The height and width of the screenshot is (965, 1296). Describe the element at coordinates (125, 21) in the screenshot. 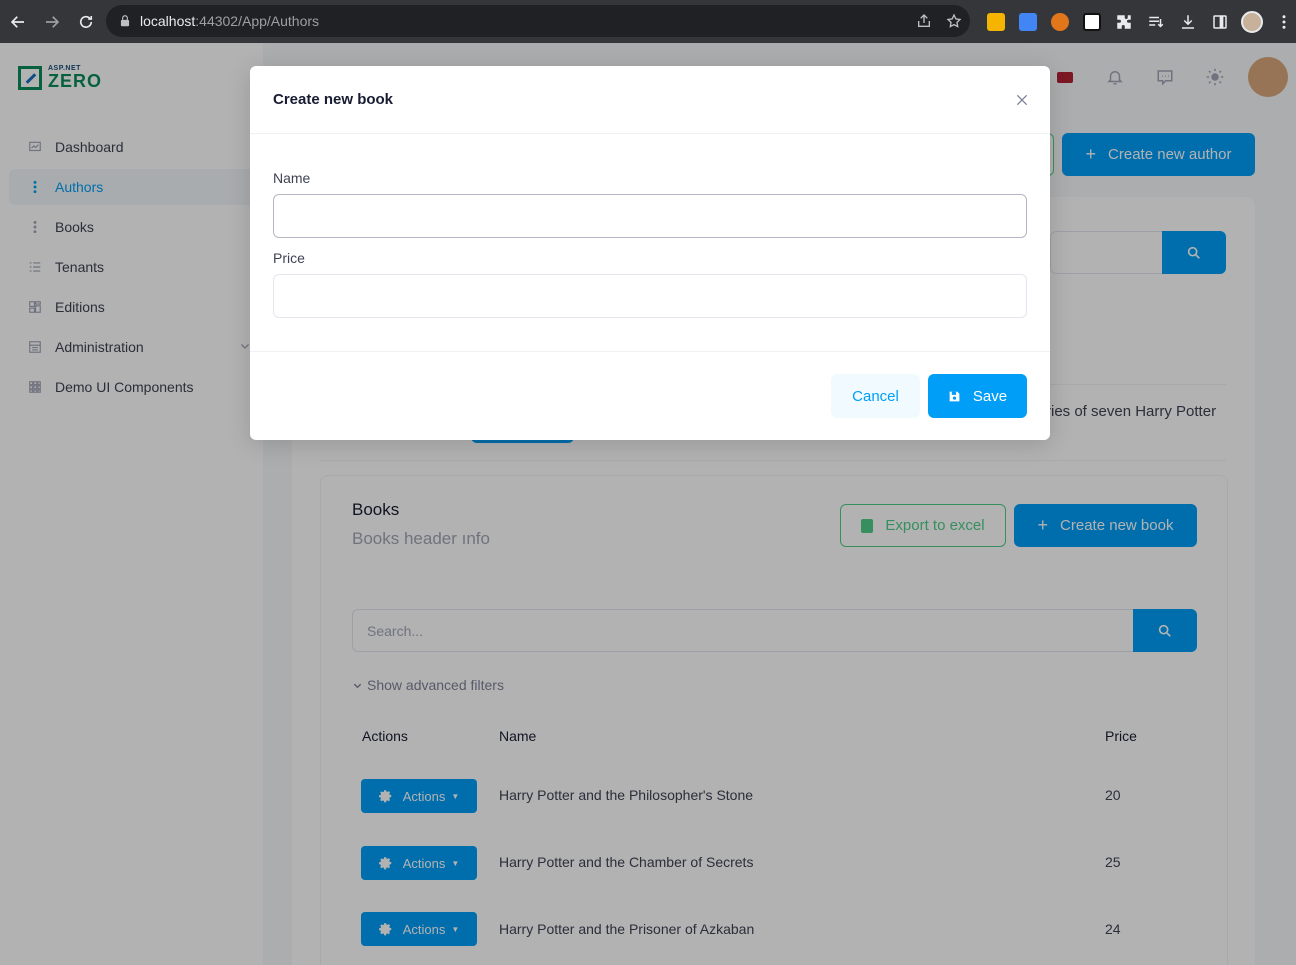

I see `lock-icon` at that location.